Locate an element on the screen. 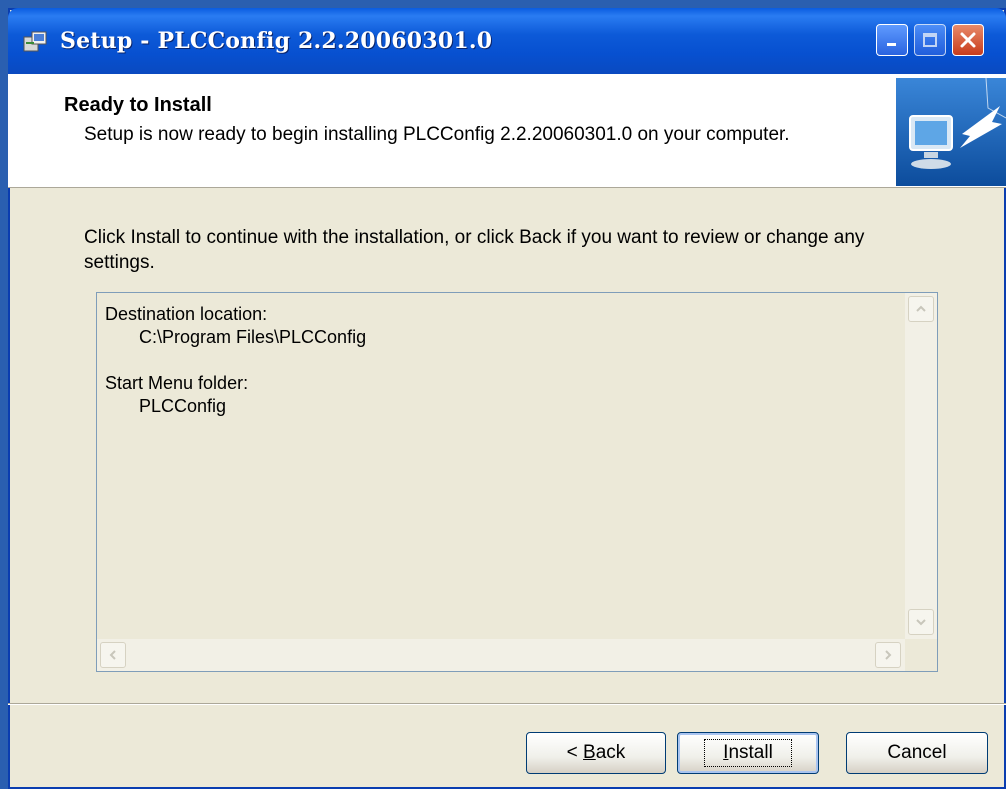 Image resolution: width=1006 pixels, height=789 pixels. maximize-button is located at coordinates (930, 40).